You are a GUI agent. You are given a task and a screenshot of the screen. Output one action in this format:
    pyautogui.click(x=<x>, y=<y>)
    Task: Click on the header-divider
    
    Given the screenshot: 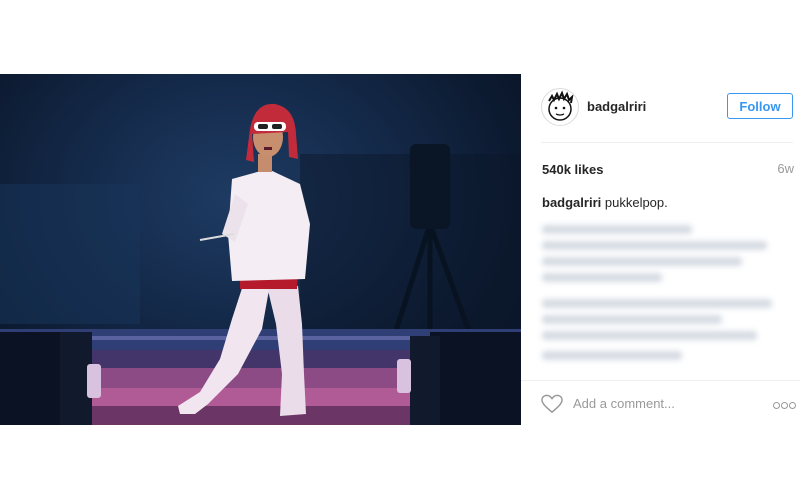 What is the action you would take?
    pyautogui.click(x=667, y=142)
    